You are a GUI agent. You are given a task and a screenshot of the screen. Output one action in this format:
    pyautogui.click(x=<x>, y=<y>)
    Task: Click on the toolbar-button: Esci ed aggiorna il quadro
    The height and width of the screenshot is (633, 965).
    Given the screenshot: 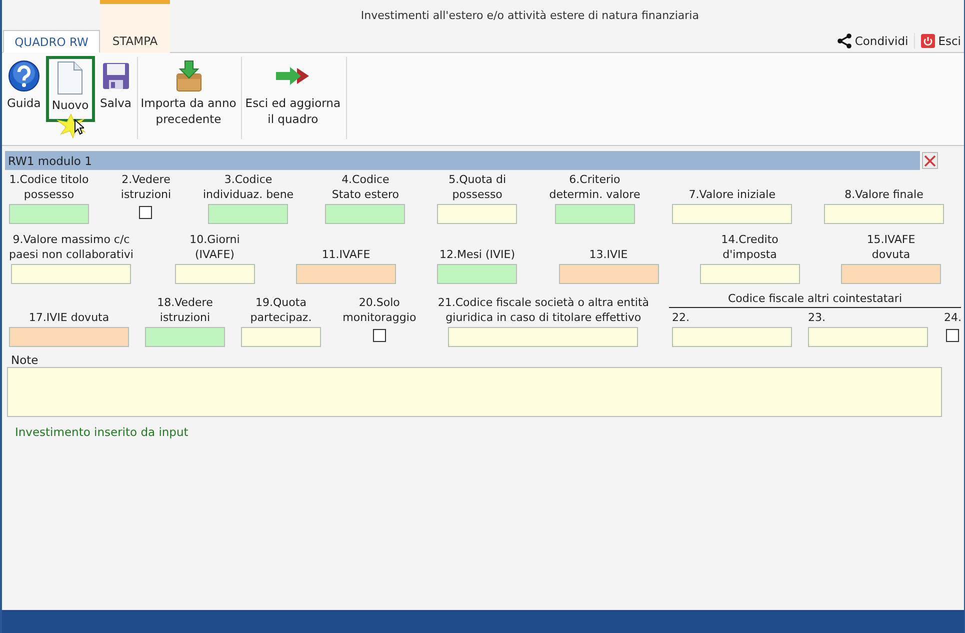 What is the action you would take?
    pyautogui.click(x=293, y=98)
    